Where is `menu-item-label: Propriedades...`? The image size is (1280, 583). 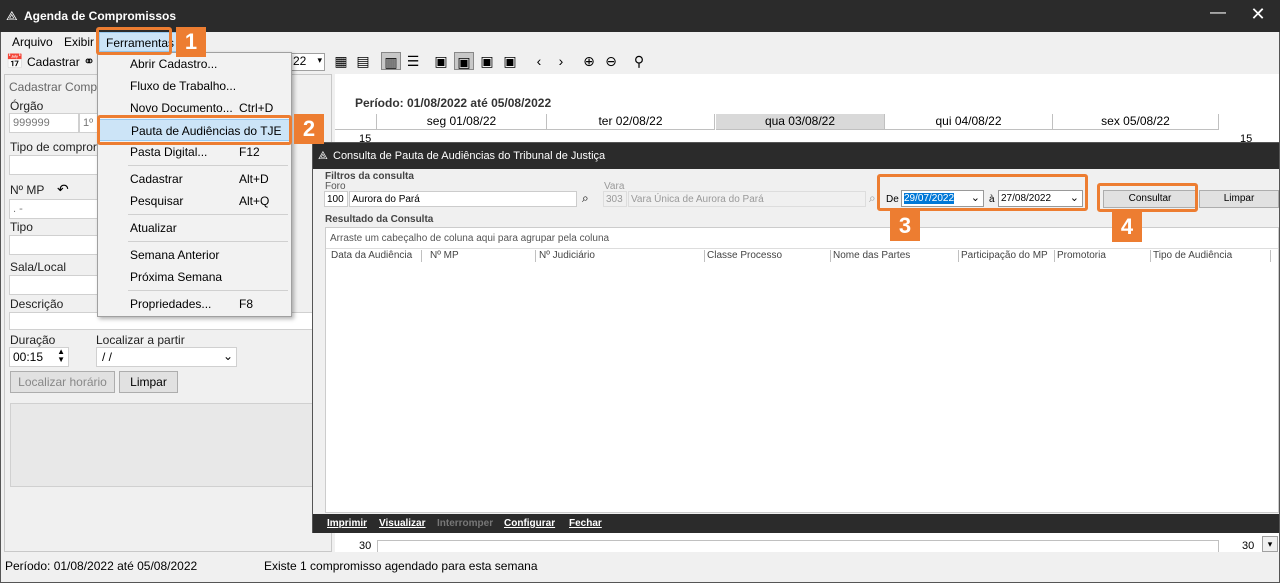 menu-item-label: Propriedades... is located at coordinates (171, 304).